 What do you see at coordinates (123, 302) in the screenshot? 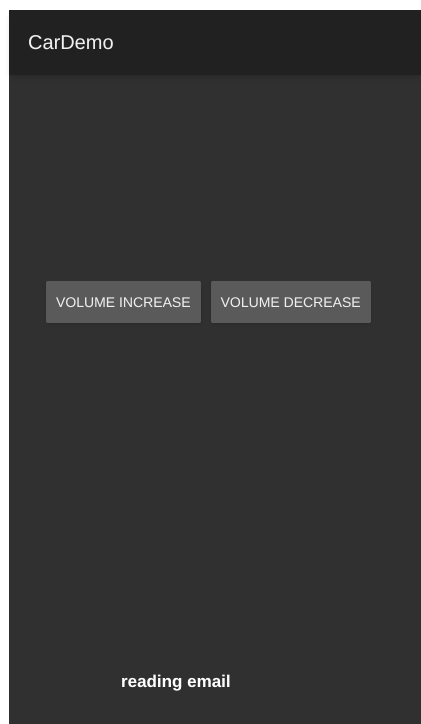
I see `volume-button: VOLUME INCREASE` at bounding box center [123, 302].